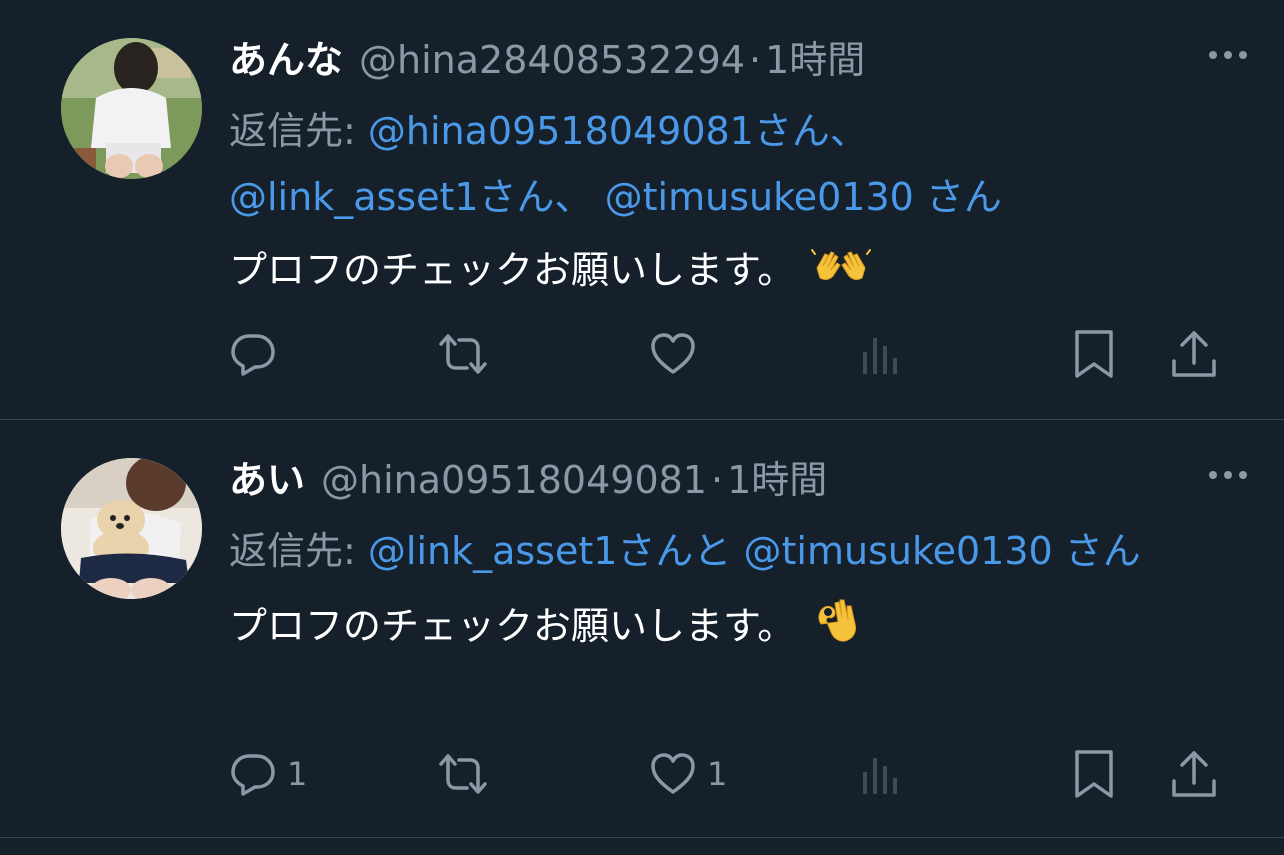  What do you see at coordinates (836, 628) in the screenshot?
I see `ok-hand-emoji` at bounding box center [836, 628].